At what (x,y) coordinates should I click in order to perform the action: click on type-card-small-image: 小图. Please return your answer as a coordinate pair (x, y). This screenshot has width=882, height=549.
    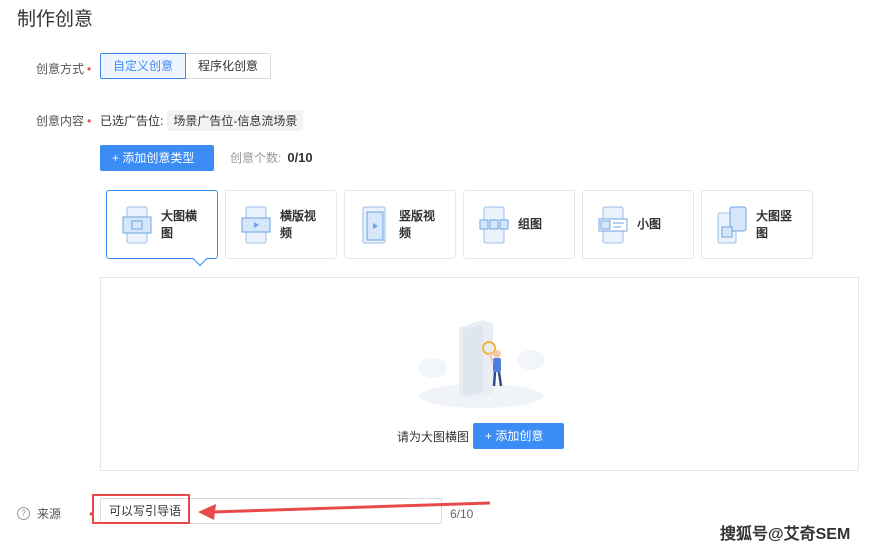
    Looking at the image, I should click on (638, 224).